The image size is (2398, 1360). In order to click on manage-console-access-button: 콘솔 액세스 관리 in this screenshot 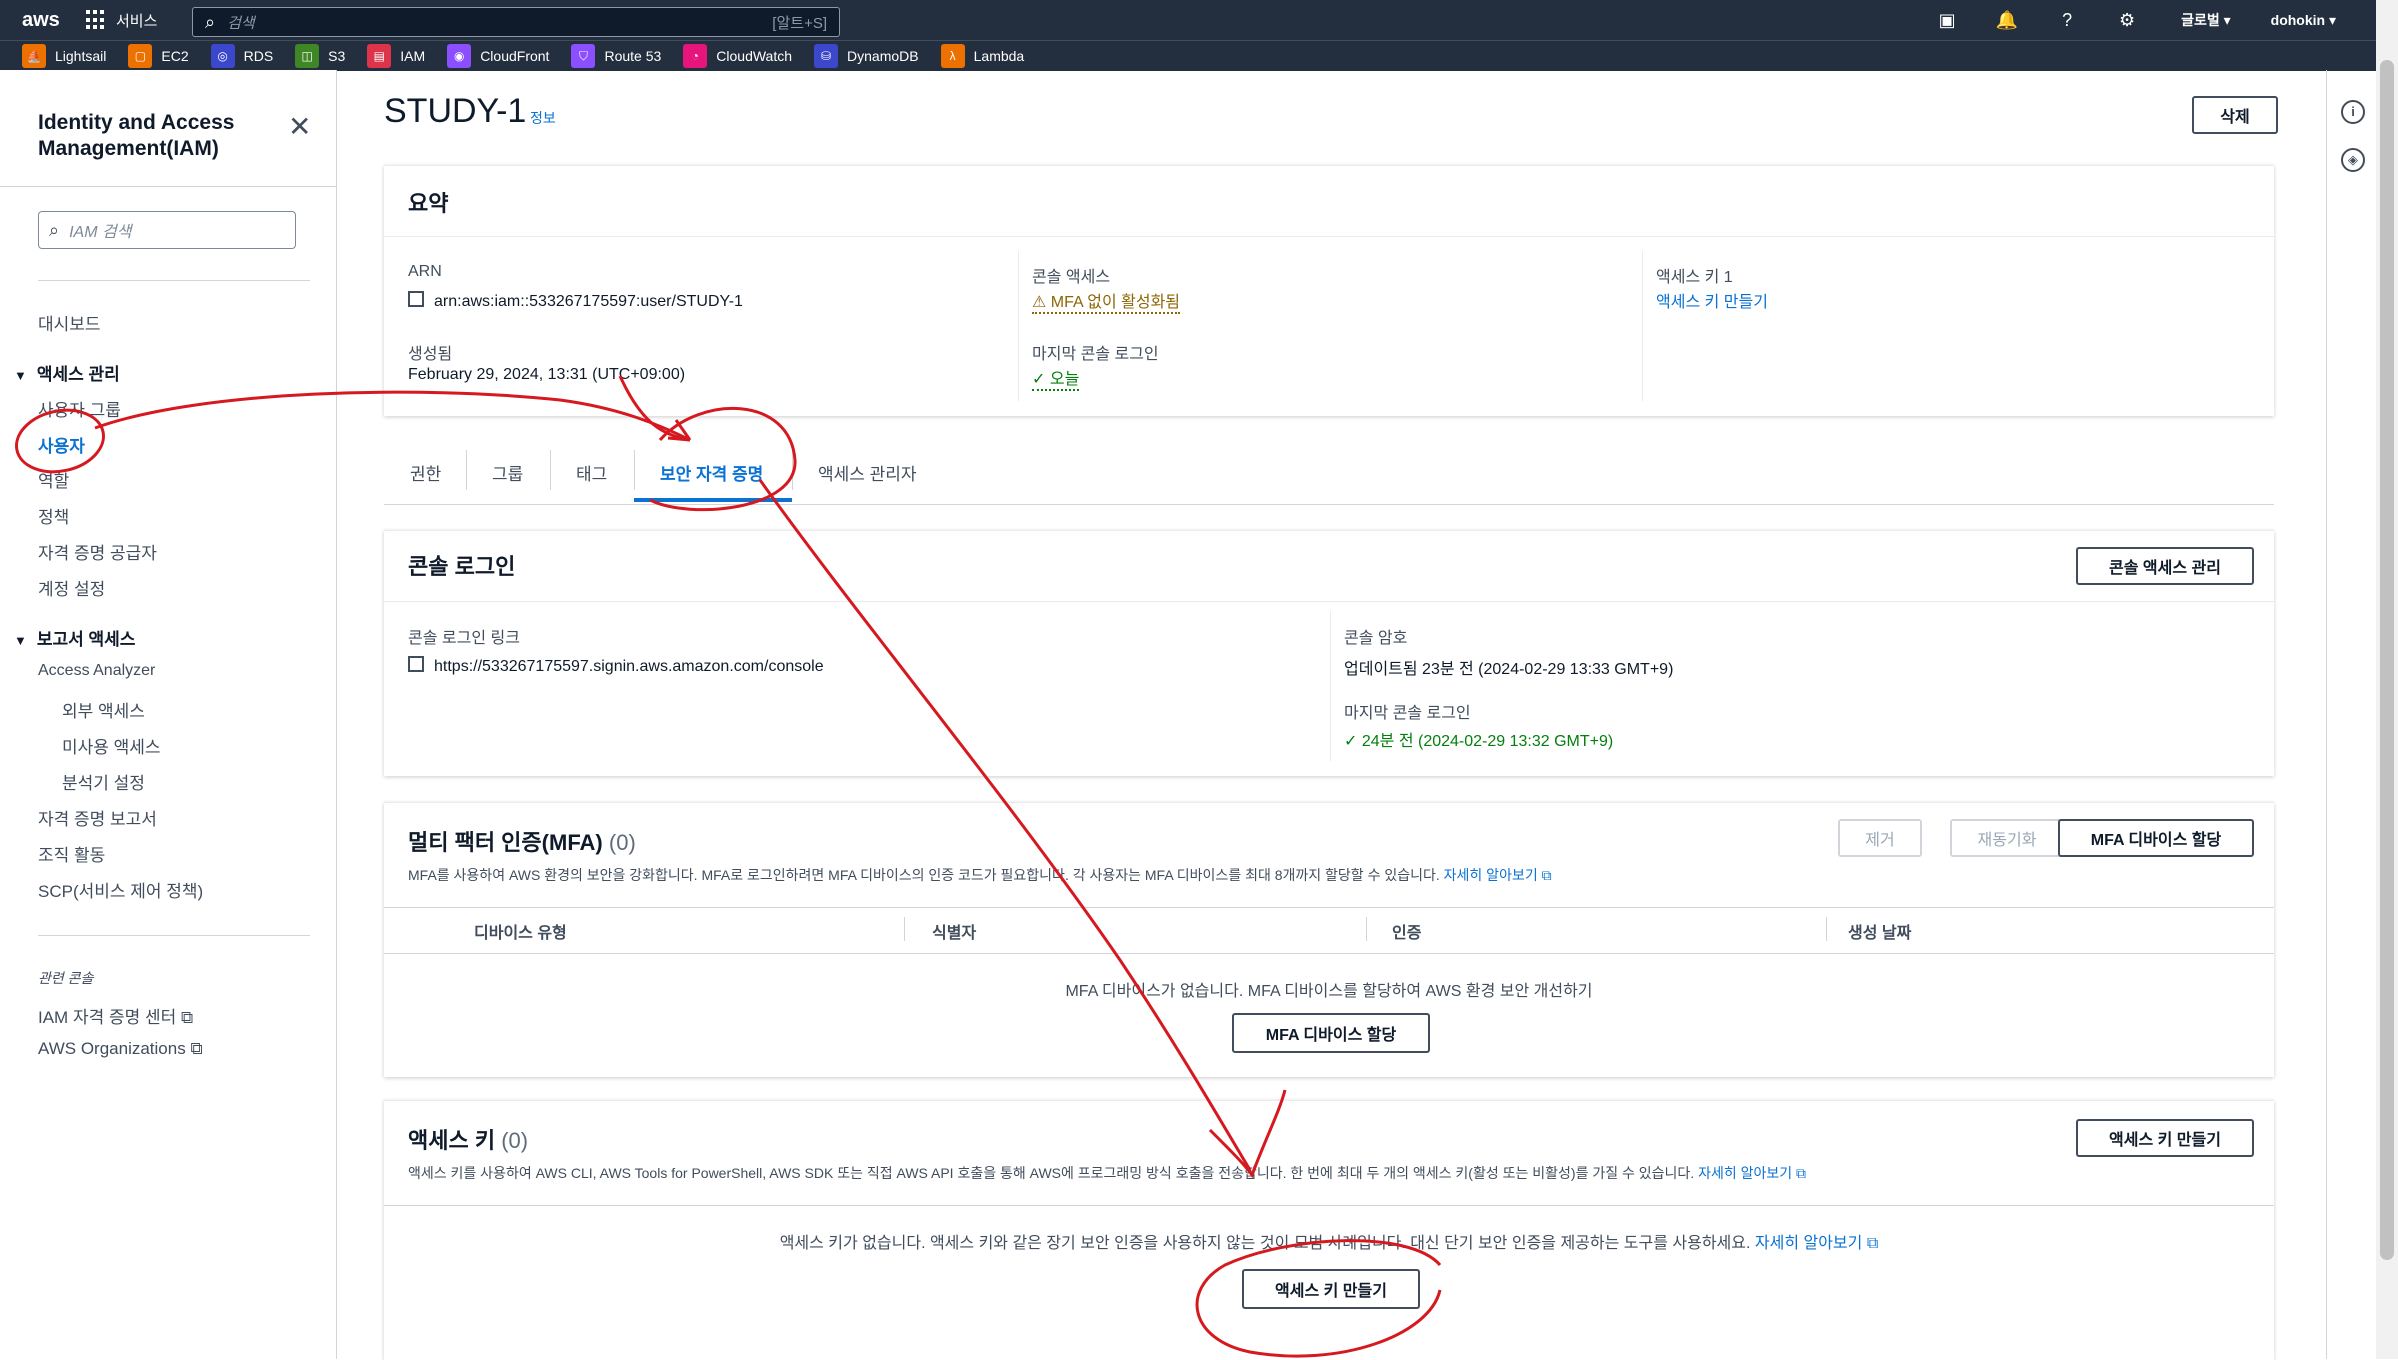, I will do `click(2165, 566)`.